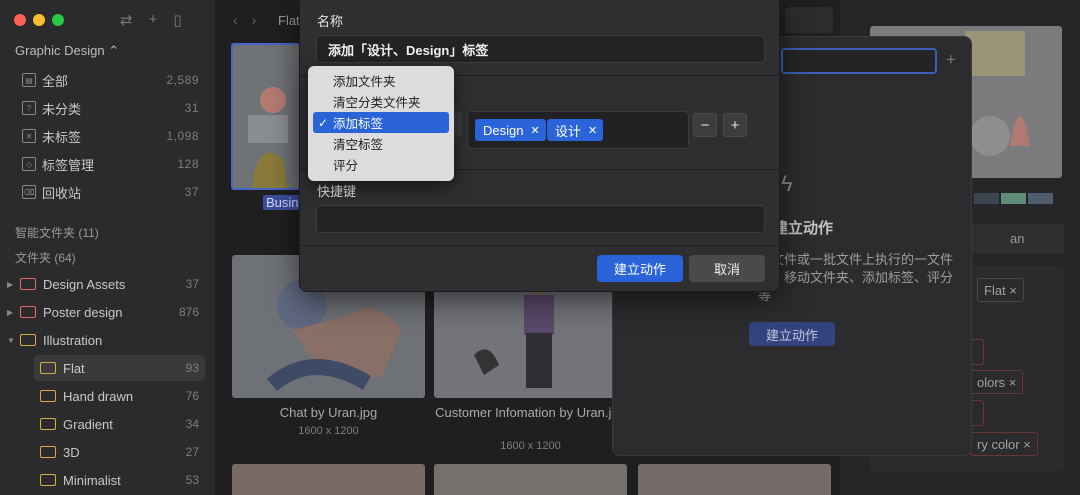 The height and width of the screenshot is (495, 1080). I want to click on lightning-icon: ϟ, so click(787, 183).